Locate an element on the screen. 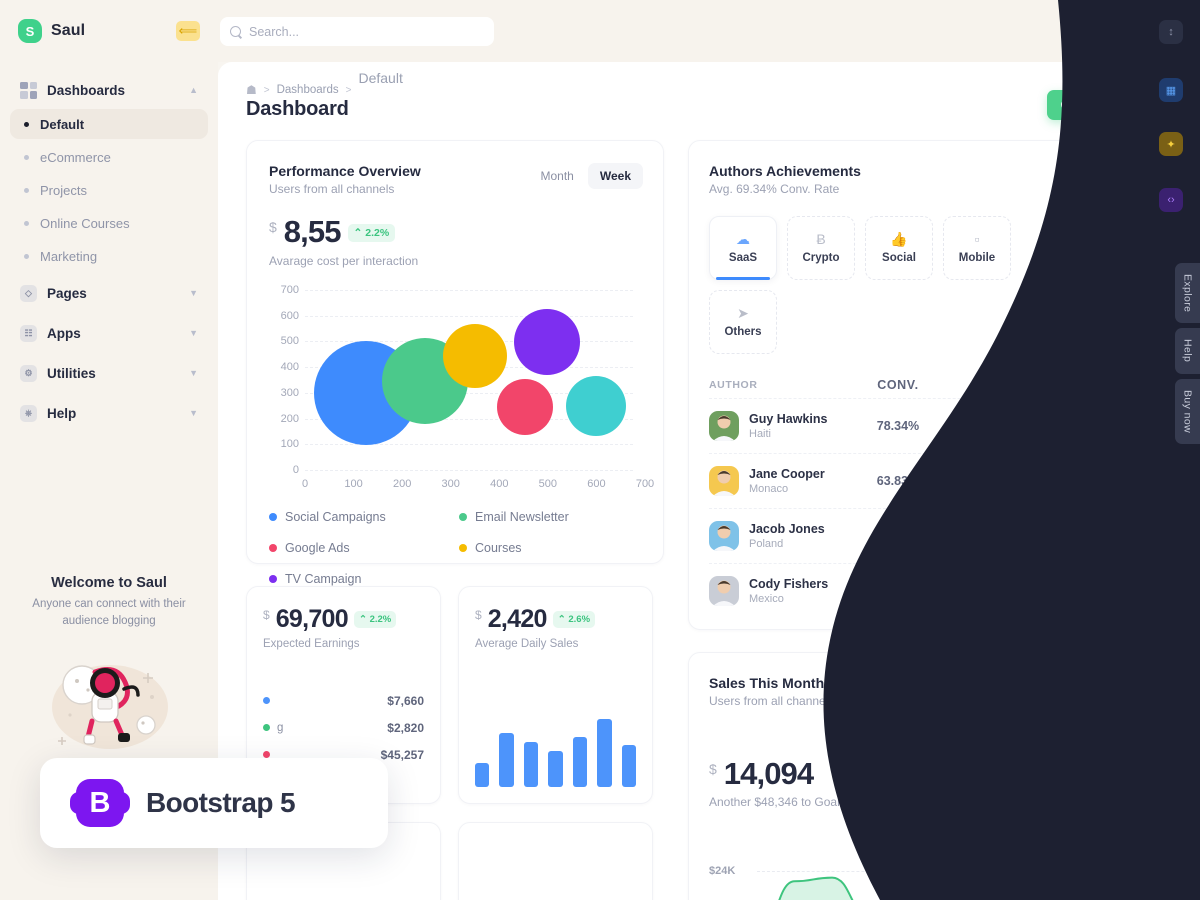  earnings-stat: $ 69,700 ⌃ 2.2% is located at coordinates (343, 619).